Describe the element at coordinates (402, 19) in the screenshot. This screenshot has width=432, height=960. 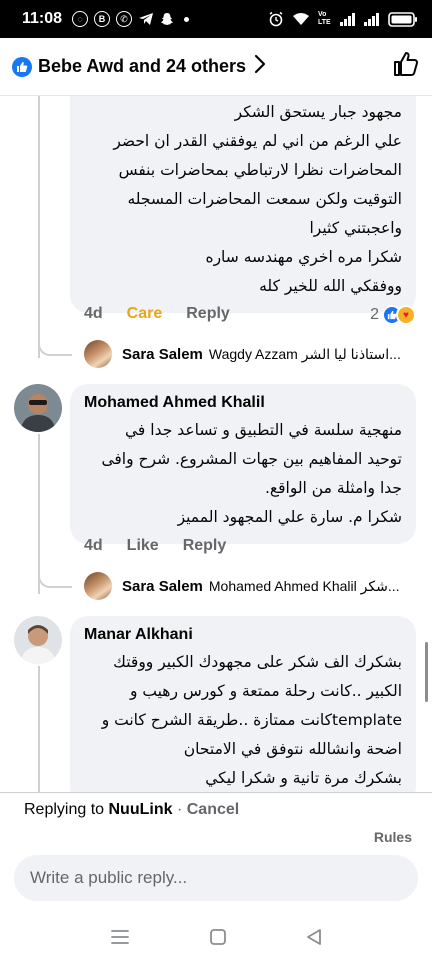
I see `battery-icon` at that location.